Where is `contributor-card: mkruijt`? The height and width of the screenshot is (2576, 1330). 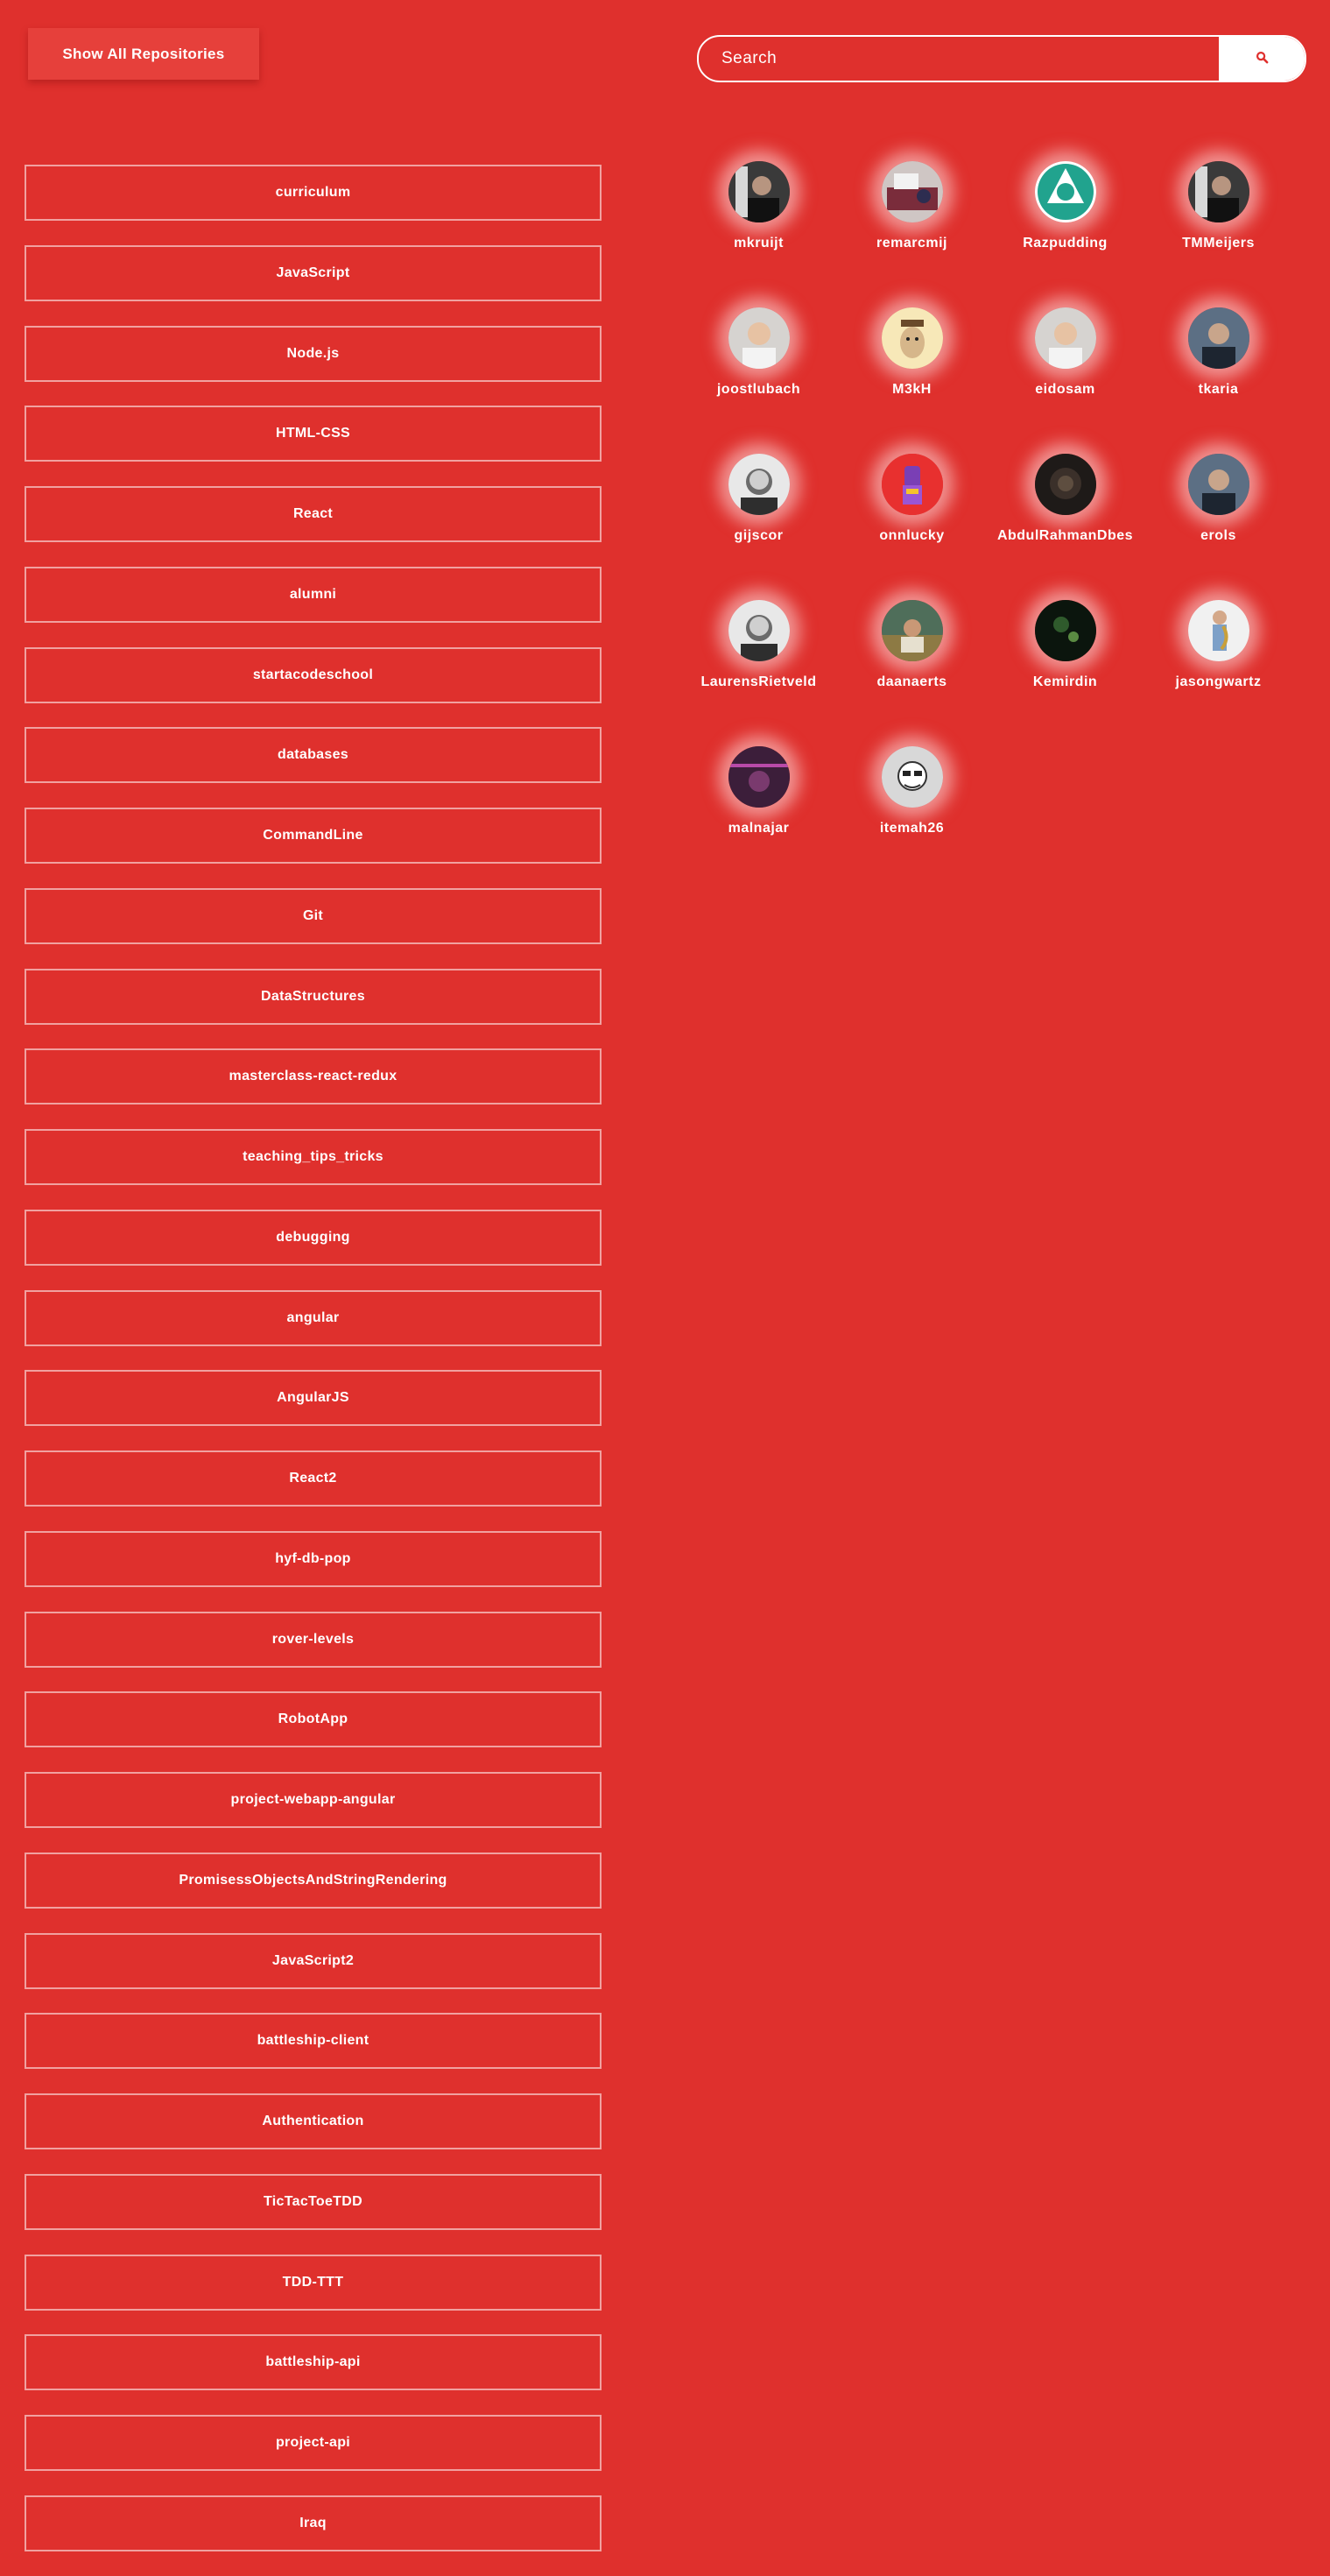
contributor-card: mkruijt is located at coordinates (758, 234).